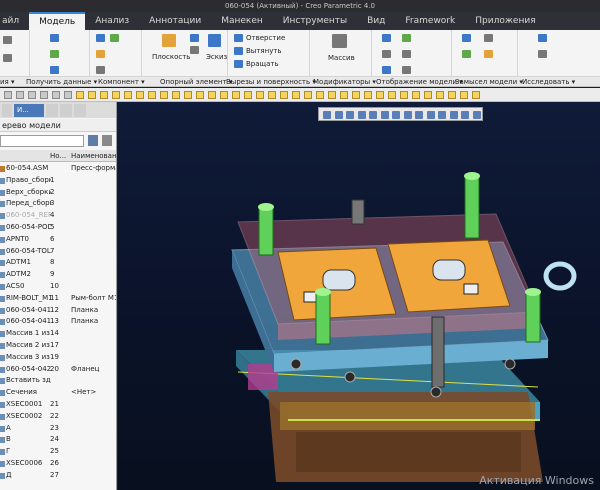 The image size is (600, 490). I want to click on tree-row: Массив 2 из 517, so click(58, 346).